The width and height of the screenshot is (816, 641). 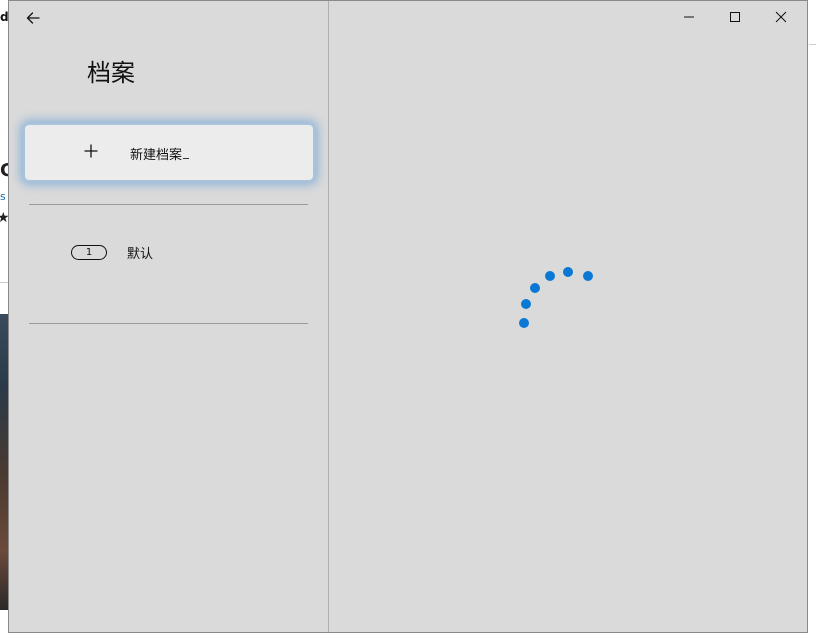 What do you see at coordinates (3, 196) in the screenshot?
I see `background-app-link: s` at bounding box center [3, 196].